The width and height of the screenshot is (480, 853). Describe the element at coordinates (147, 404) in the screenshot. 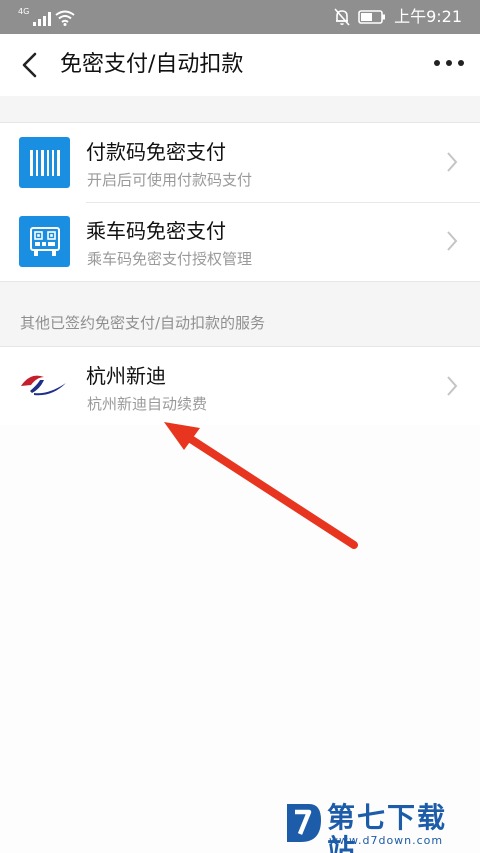

I see `list-item-subtitle: 杭州新迪自动续费` at that location.